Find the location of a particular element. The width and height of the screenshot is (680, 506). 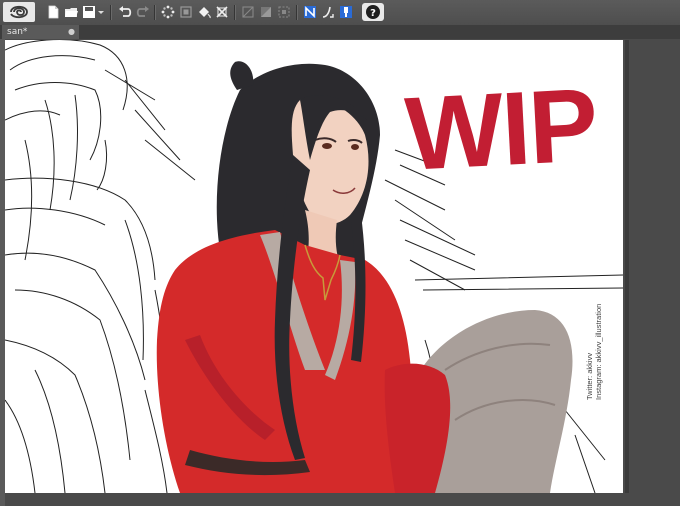

snap-to-ruler-button is located at coordinates (310, 12).